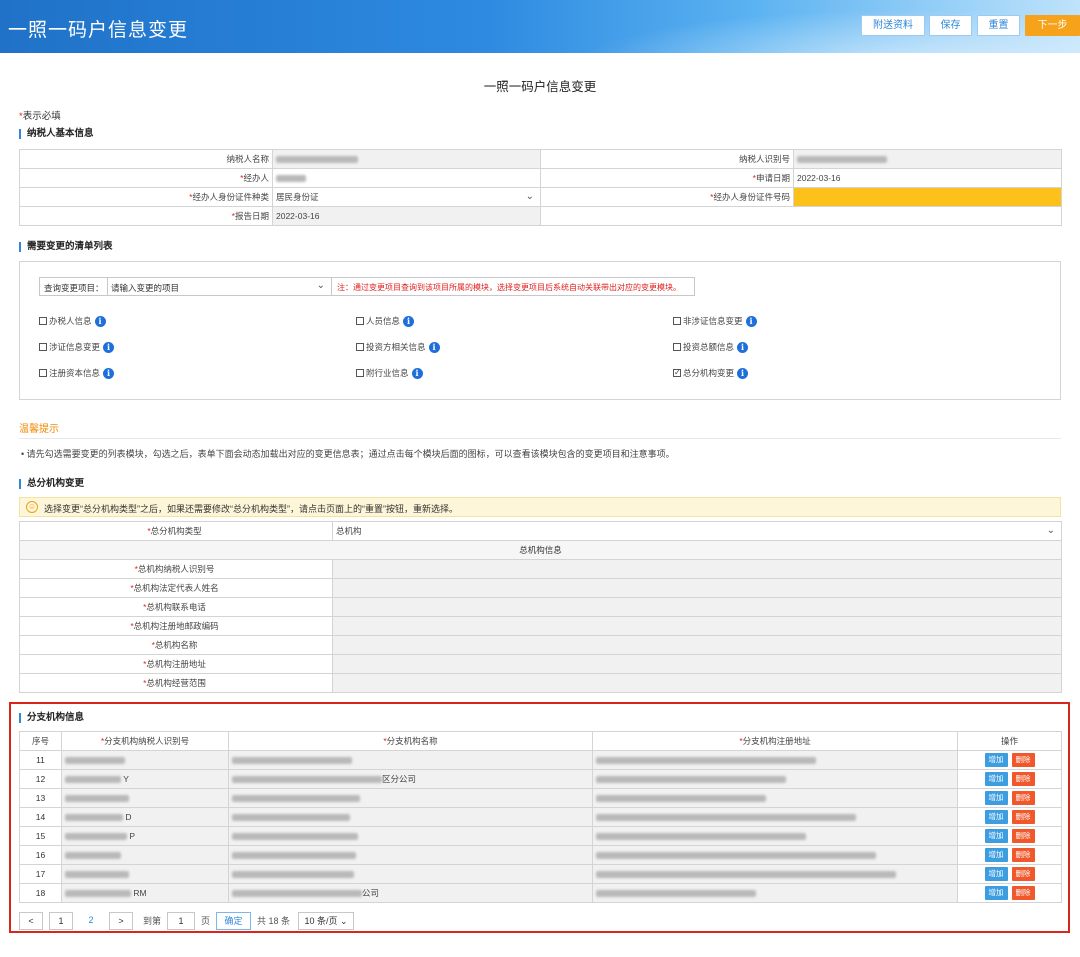  What do you see at coordinates (385, 321) in the screenshot?
I see `change-item-1: 人员信息 i` at bounding box center [385, 321].